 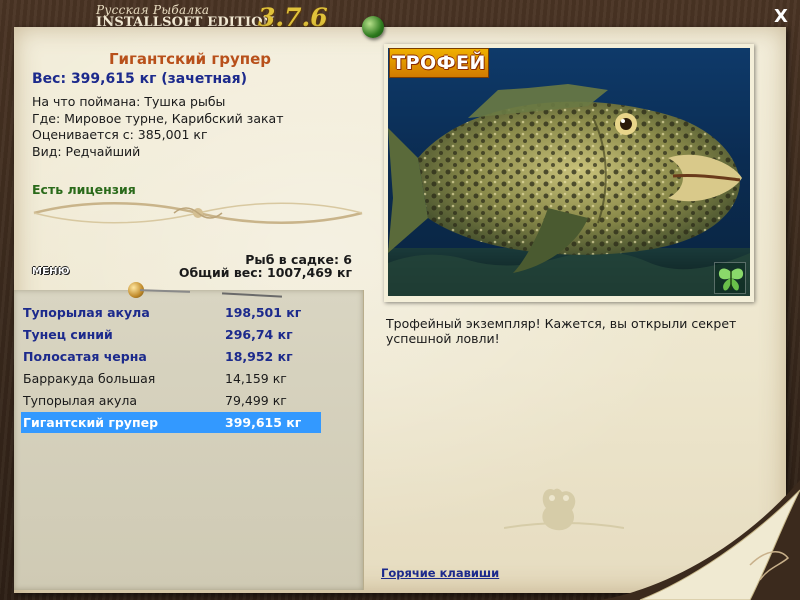 I want to click on catch-fish-weight: 296,74 кг, so click(x=259, y=334).